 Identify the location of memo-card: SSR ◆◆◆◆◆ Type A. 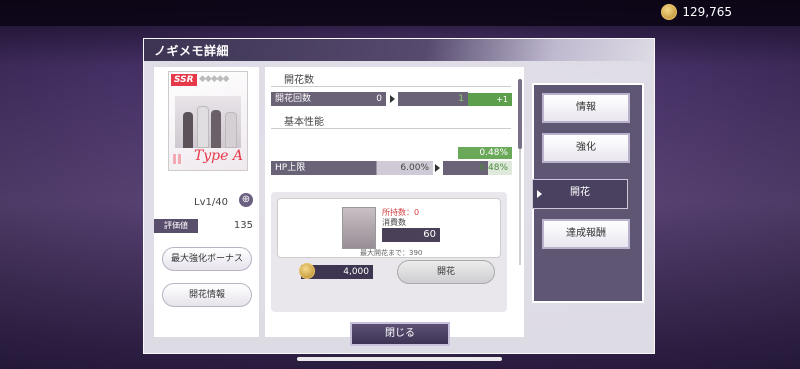
(208, 121).